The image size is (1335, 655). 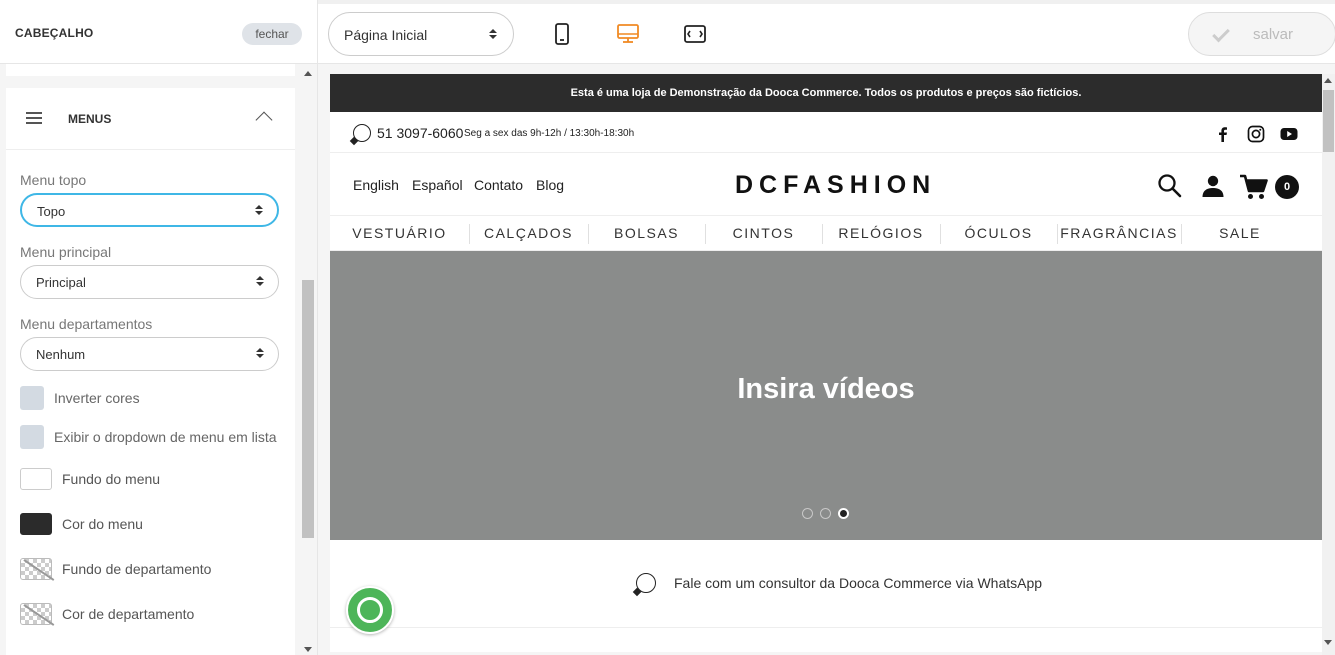 I want to click on nav-item-bolsas: BOLSAS, so click(x=646, y=233).